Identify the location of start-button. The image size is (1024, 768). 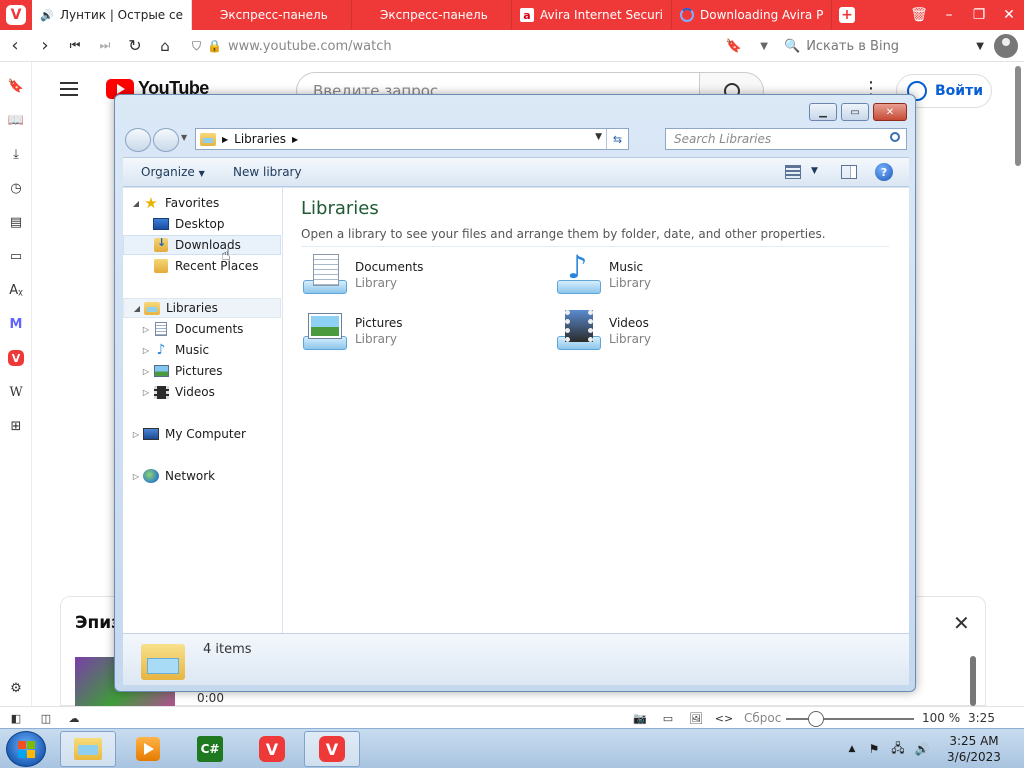
(26, 749).